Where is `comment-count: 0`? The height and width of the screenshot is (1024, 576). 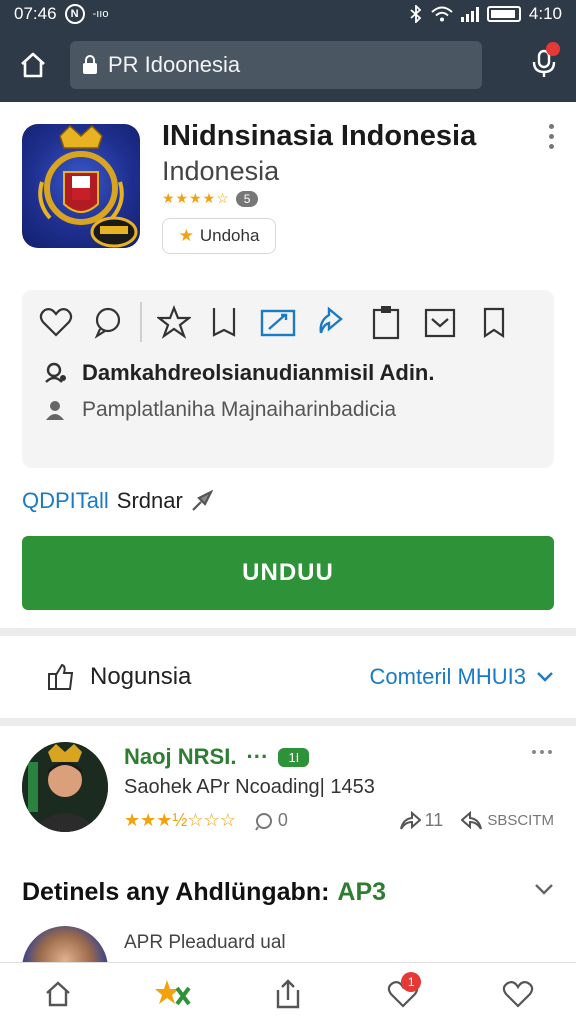 comment-count: 0 is located at coordinates (271, 820).